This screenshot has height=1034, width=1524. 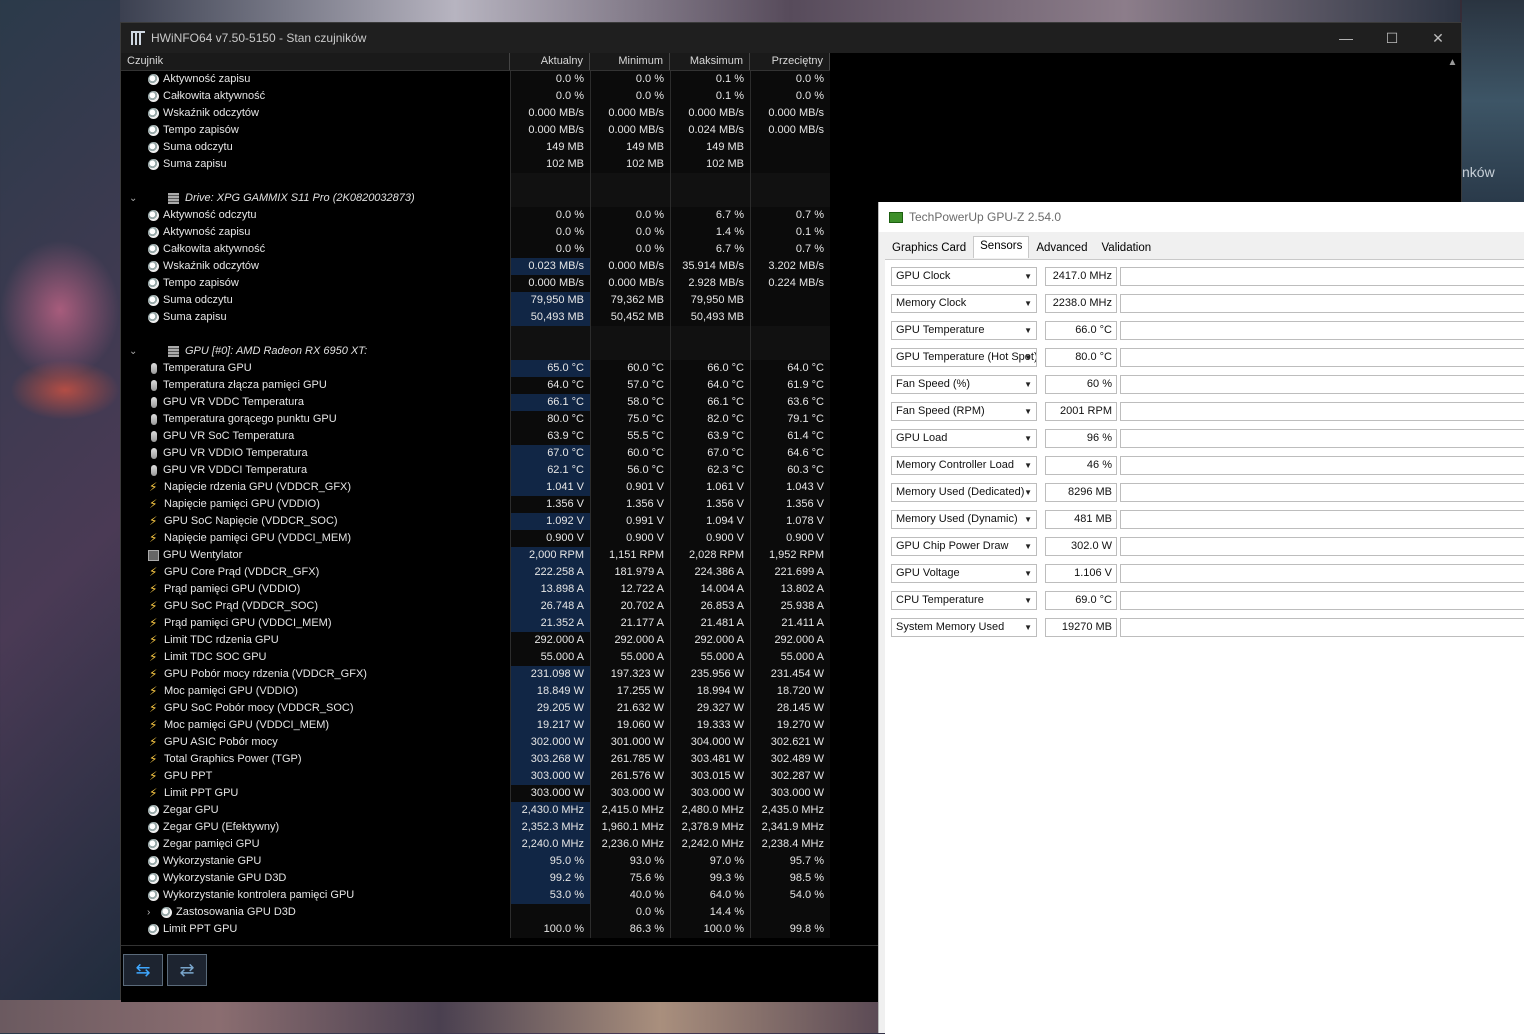 I want to click on sensor-select: Fan Speed (%) ▼, so click(x=964, y=384).